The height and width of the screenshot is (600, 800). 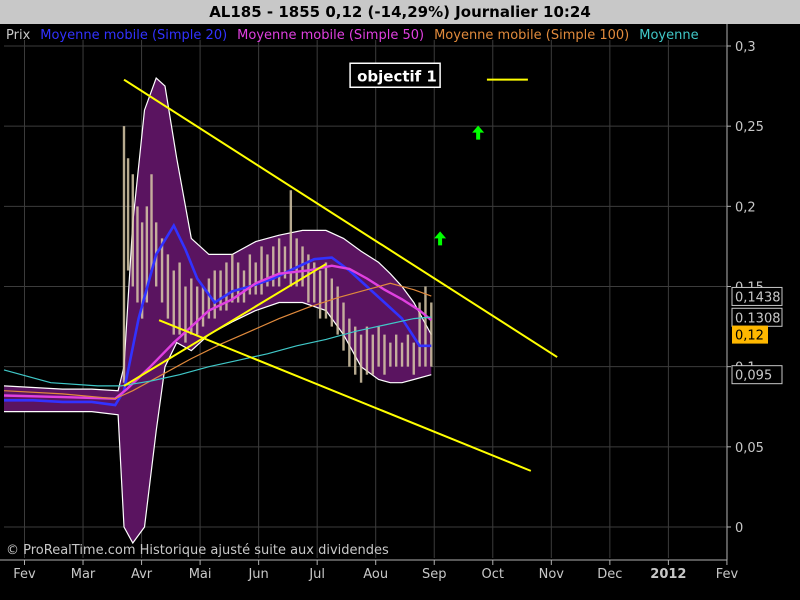 I want to click on y-tick-label: 0, so click(x=739, y=528).